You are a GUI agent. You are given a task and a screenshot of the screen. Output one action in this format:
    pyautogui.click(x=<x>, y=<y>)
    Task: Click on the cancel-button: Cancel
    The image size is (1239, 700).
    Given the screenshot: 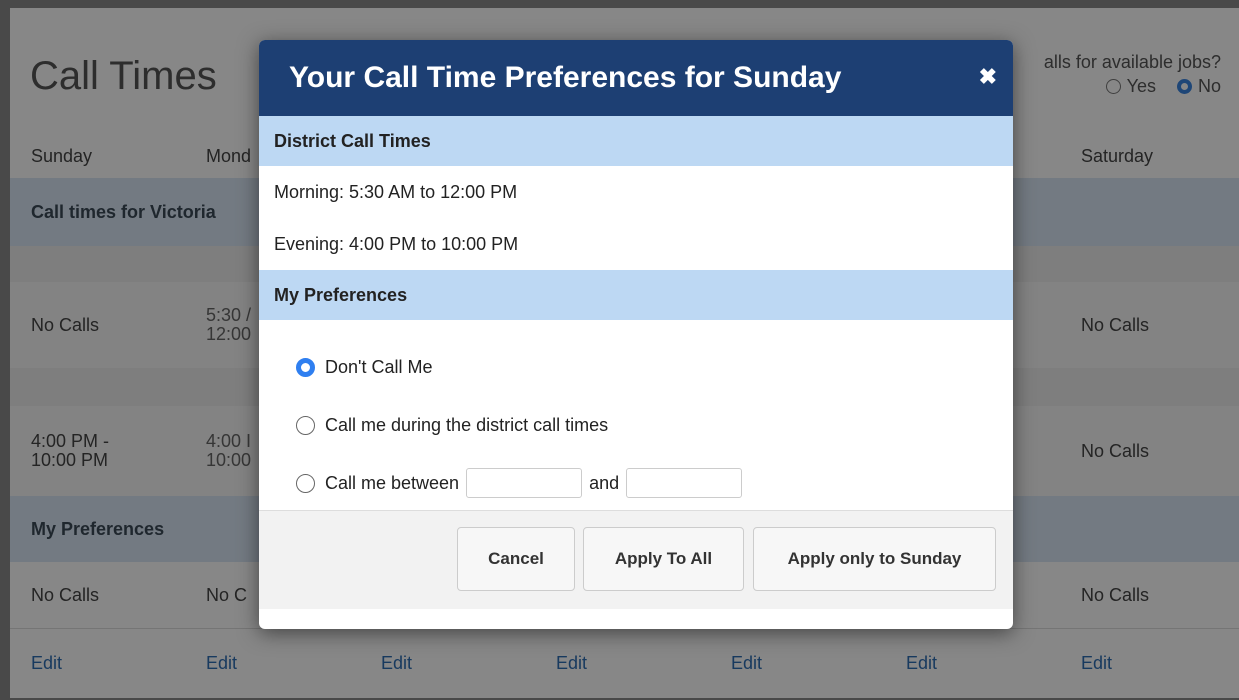 What is the action you would take?
    pyautogui.click(x=516, y=559)
    